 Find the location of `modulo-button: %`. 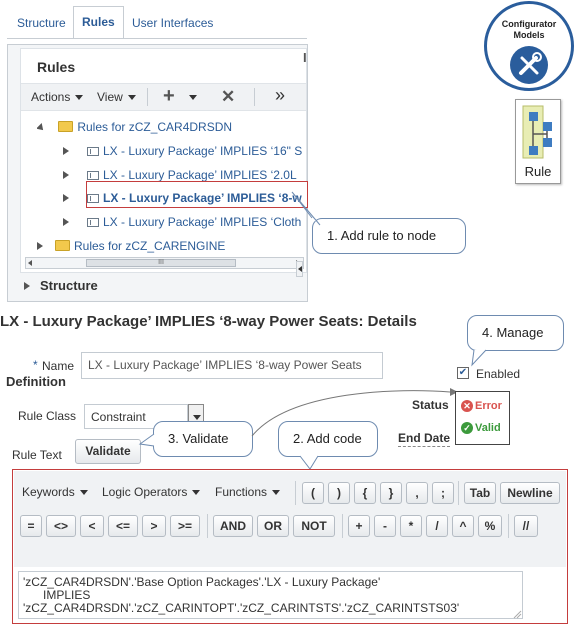

modulo-button: % is located at coordinates (490, 526).